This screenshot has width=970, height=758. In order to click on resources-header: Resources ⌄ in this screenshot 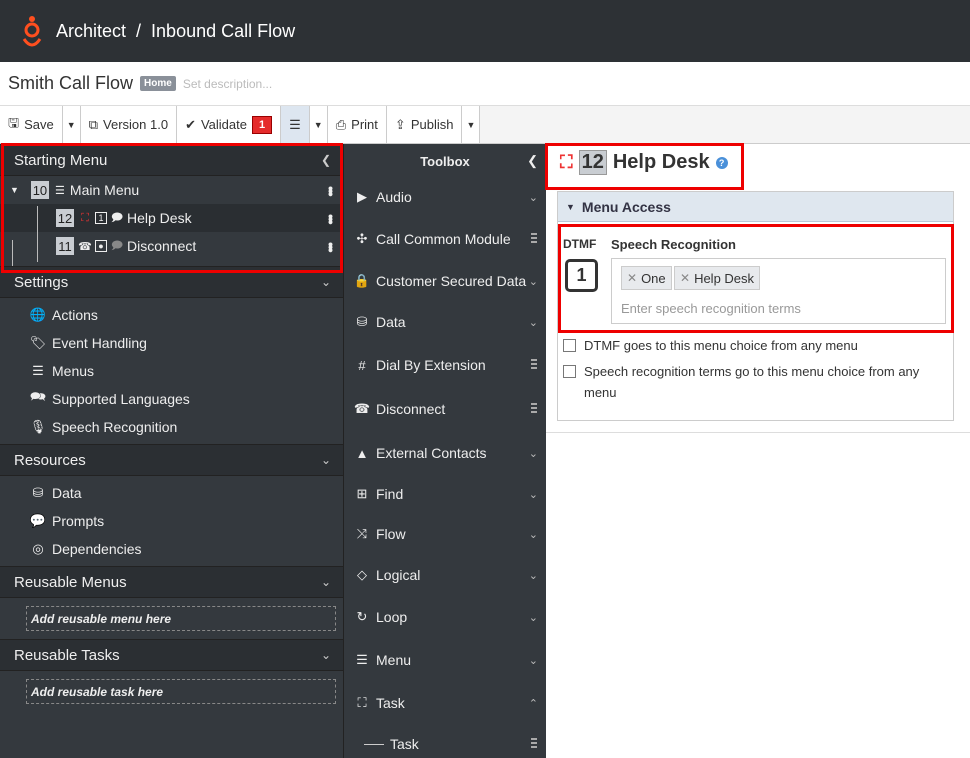, I will do `click(171, 460)`.